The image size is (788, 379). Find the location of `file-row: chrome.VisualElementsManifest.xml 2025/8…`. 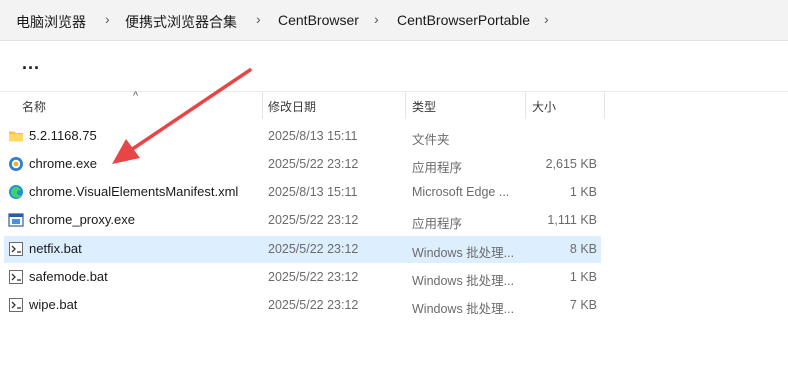

file-row: chrome.VisualElementsManifest.xml 2025/8… is located at coordinates (302, 192).